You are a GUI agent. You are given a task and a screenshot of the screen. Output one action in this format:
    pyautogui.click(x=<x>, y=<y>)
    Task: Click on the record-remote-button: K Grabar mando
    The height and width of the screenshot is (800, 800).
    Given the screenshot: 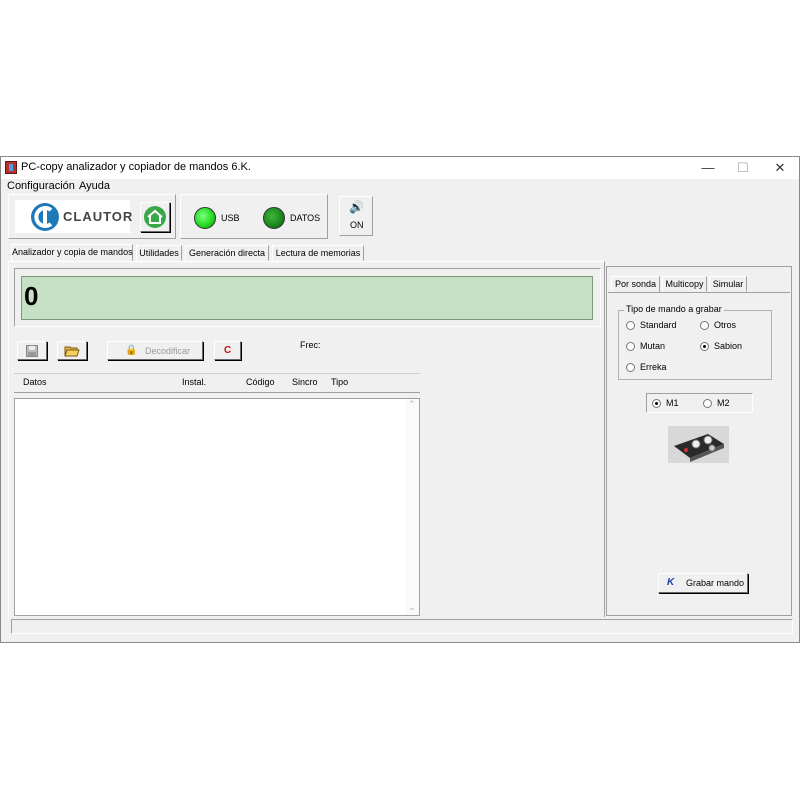 What is the action you would take?
    pyautogui.click(x=703, y=583)
    